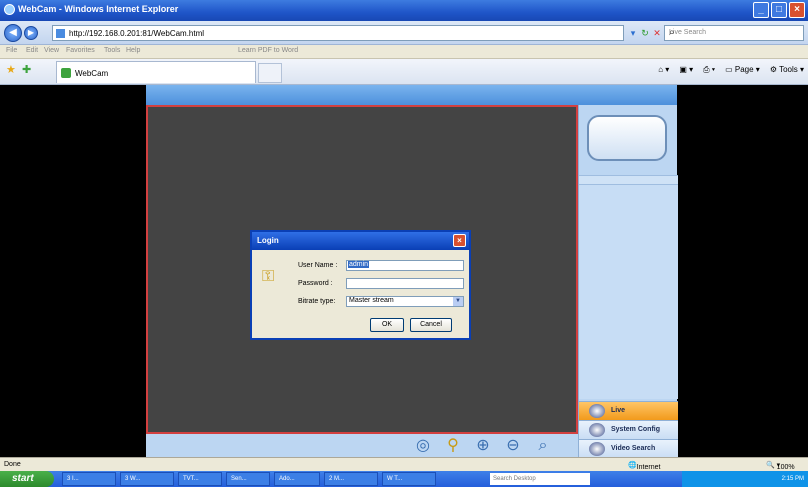 The image size is (808, 487). What do you see at coordinates (387, 325) in the screenshot?
I see `ok-button: OK` at bounding box center [387, 325].